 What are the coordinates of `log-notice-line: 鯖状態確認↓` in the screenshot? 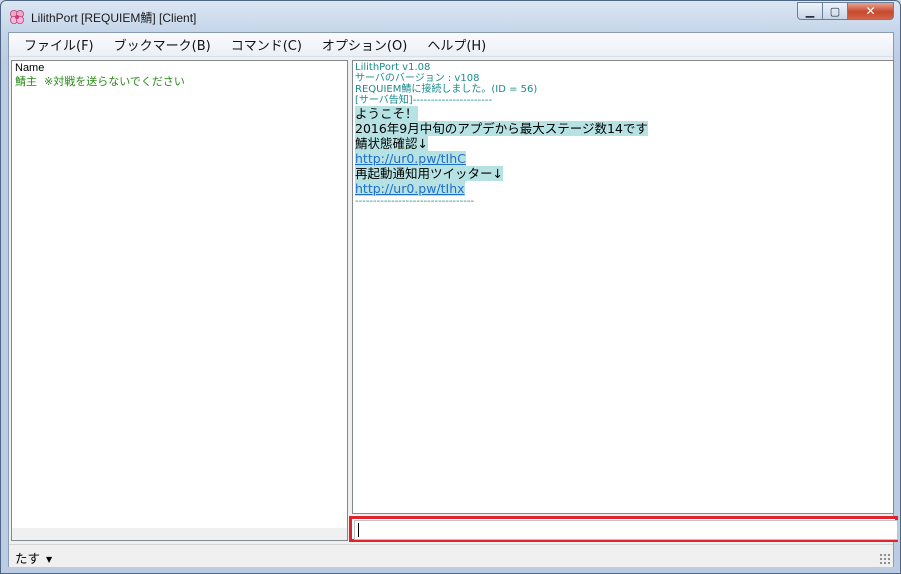 It's located at (391, 143).